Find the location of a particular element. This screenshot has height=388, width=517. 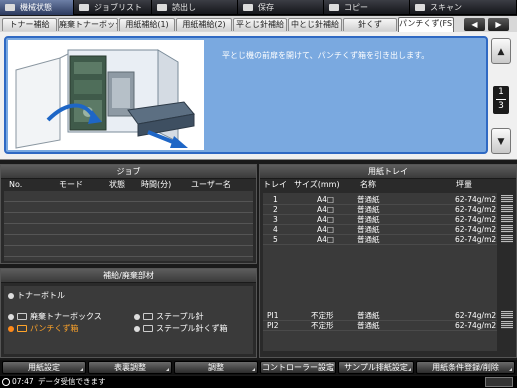

mode-save: 保存 is located at coordinates (281, 7).